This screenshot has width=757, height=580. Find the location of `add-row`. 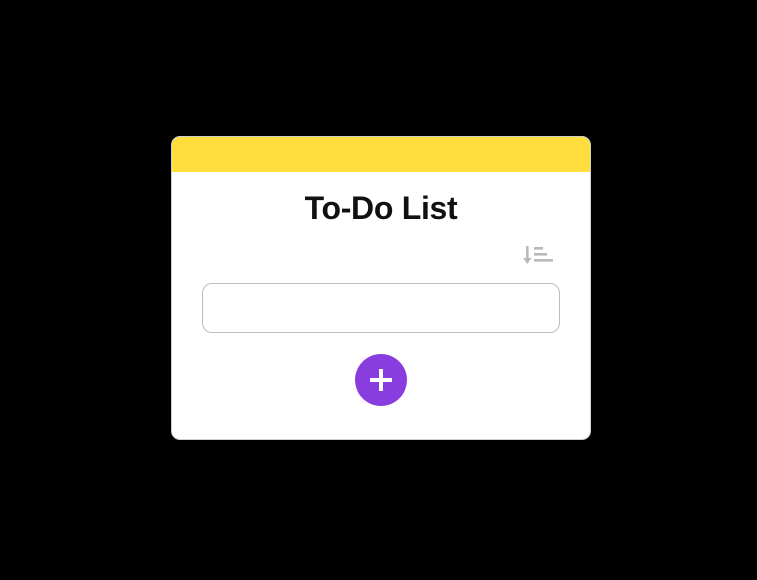

add-row is located at coordinates (381, 380).